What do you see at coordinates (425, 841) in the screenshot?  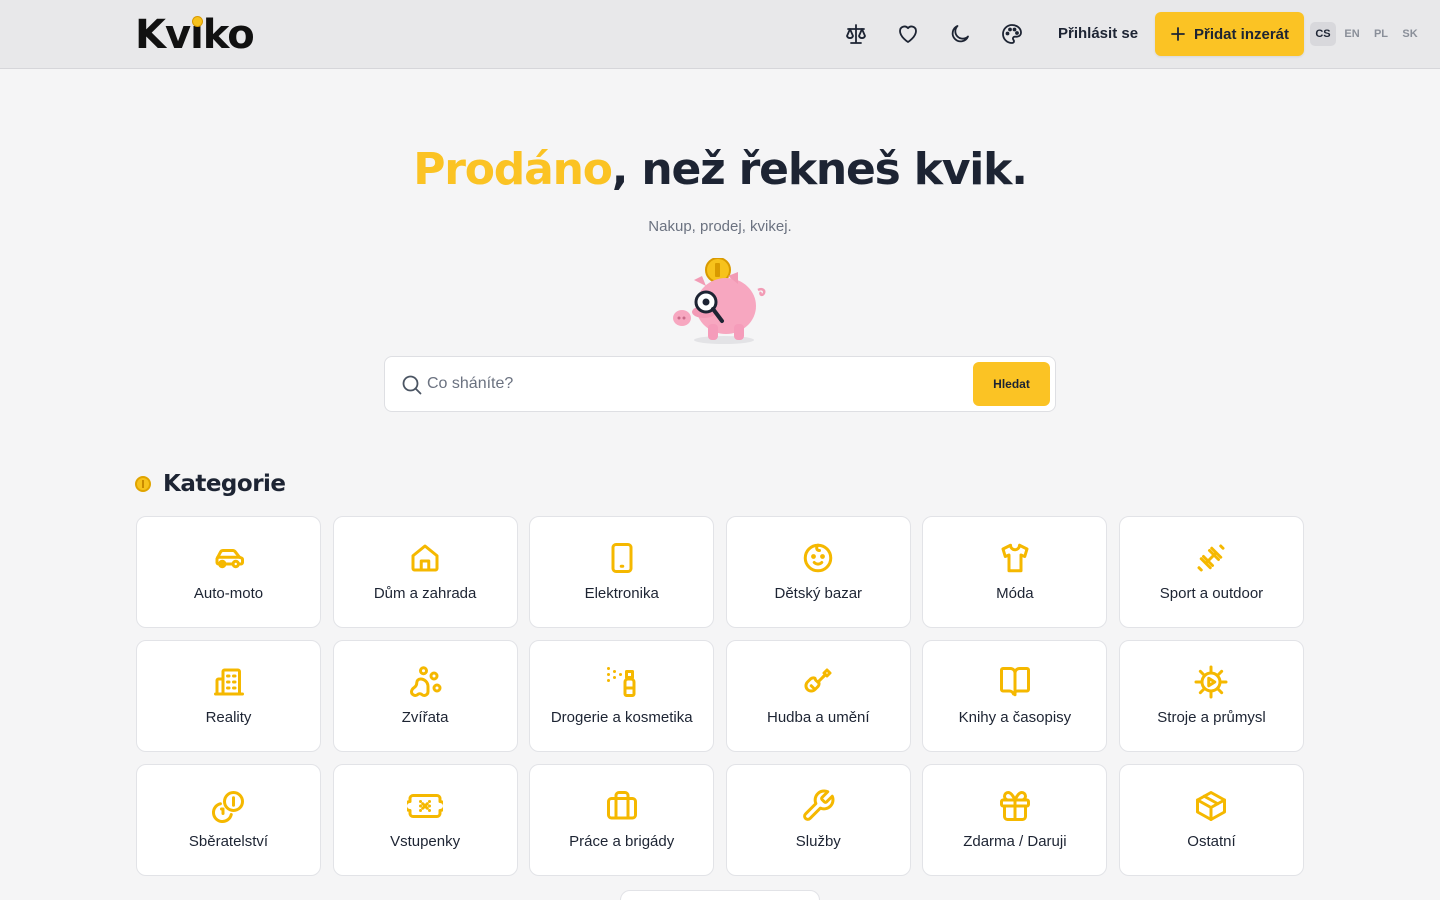 I see `category-label: Vstupenky` at bounding box center [425, 841].